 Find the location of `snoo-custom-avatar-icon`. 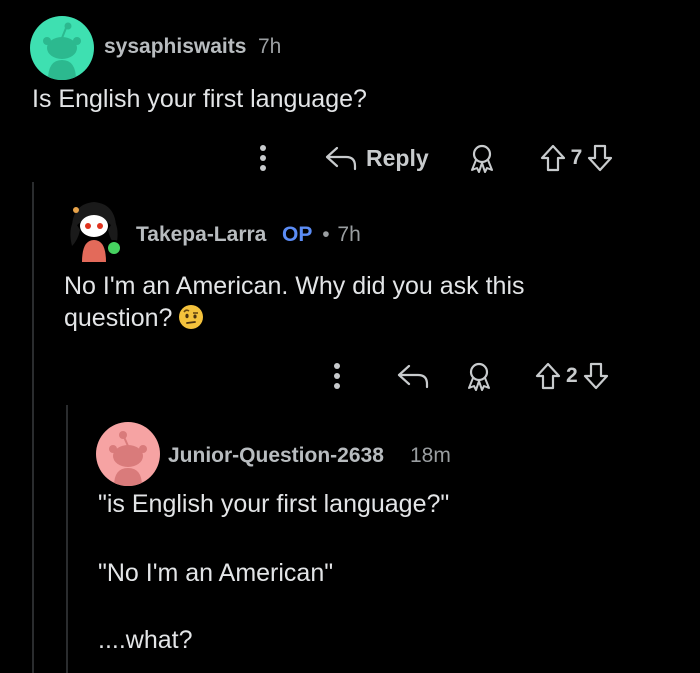

snoo-custom-avatar-icon is located at coordinates (96, 232).